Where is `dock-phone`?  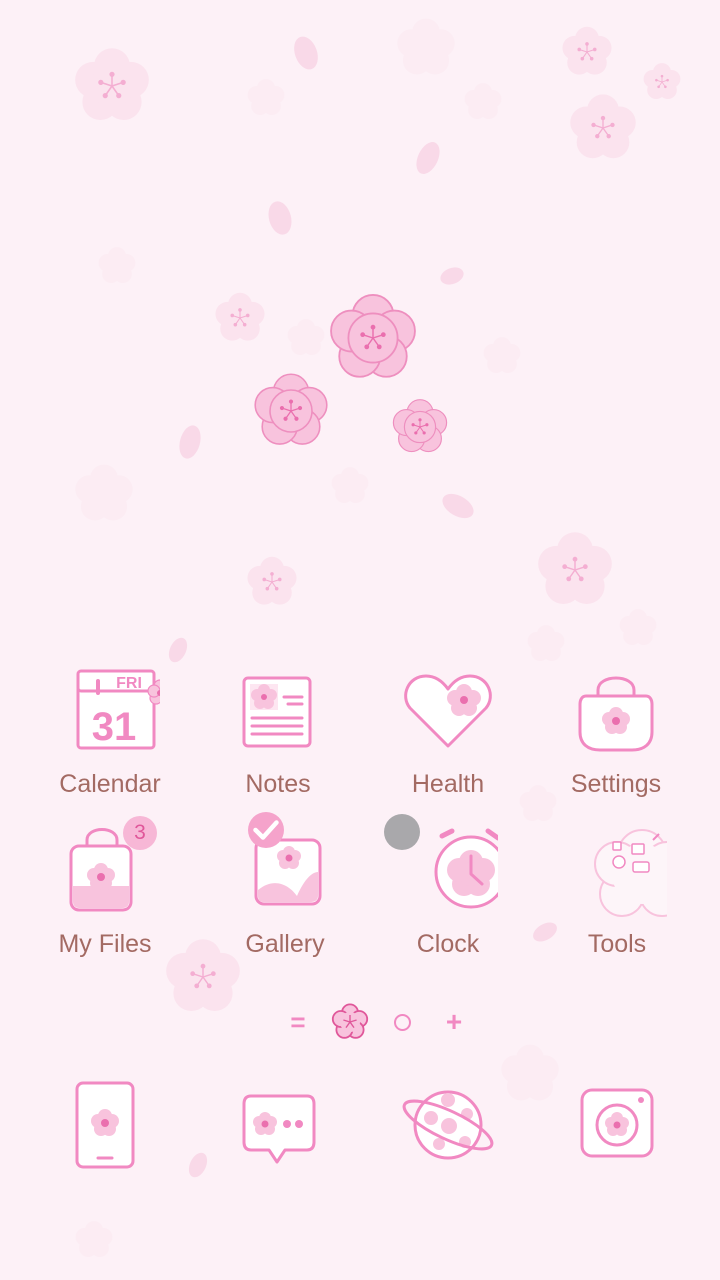 dock-phone is located at coordinates (105, 1125).